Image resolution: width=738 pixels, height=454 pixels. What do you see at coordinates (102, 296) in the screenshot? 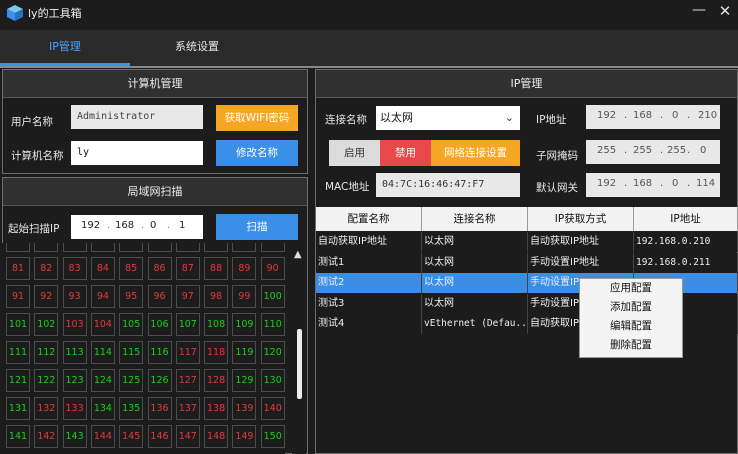
I see `ip-cell: 94` at bounding box center [102, 296].